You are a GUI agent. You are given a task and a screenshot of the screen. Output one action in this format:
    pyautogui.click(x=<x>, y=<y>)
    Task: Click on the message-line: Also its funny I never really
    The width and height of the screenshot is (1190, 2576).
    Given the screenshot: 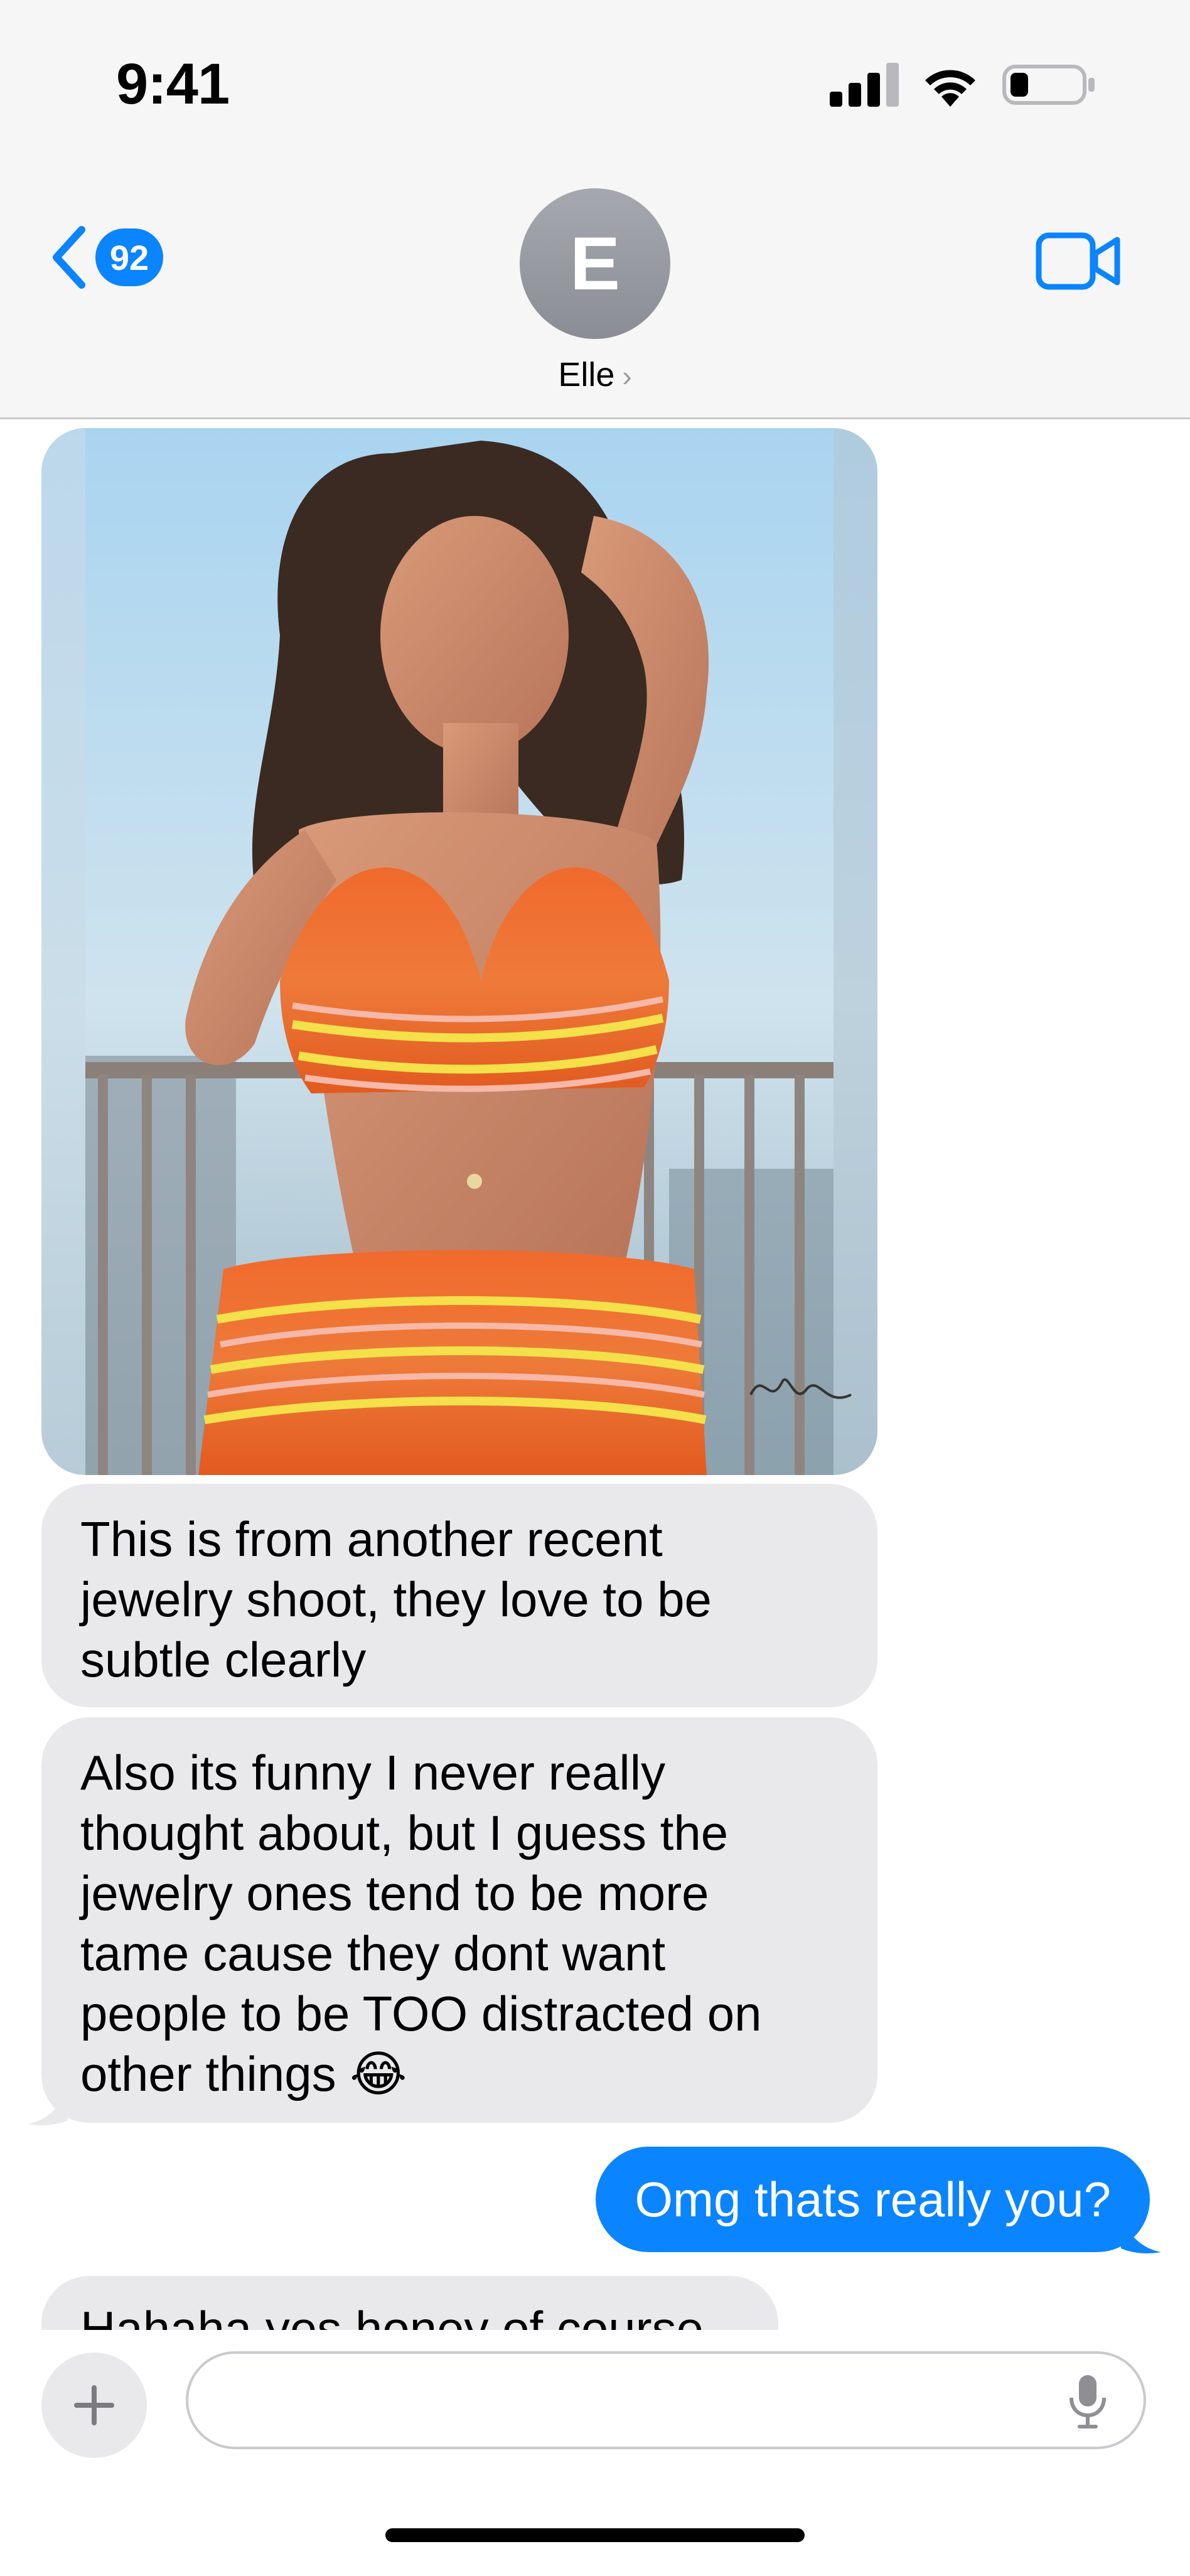 What is the action you would take?
    pyautogui.click(x=373, y=1772)
    